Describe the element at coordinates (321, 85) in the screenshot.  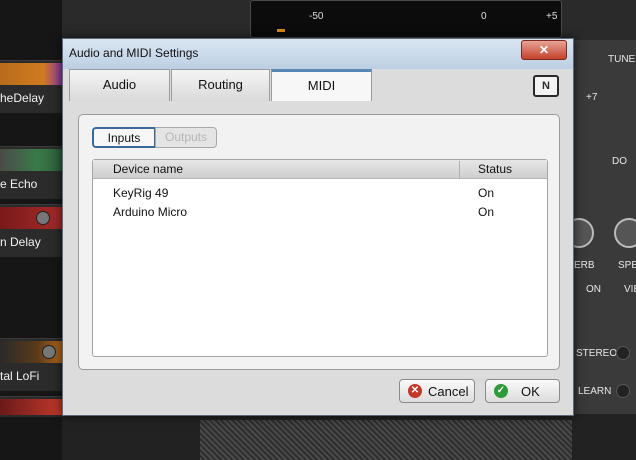
I see `tab-midi: MIDI` at that location.